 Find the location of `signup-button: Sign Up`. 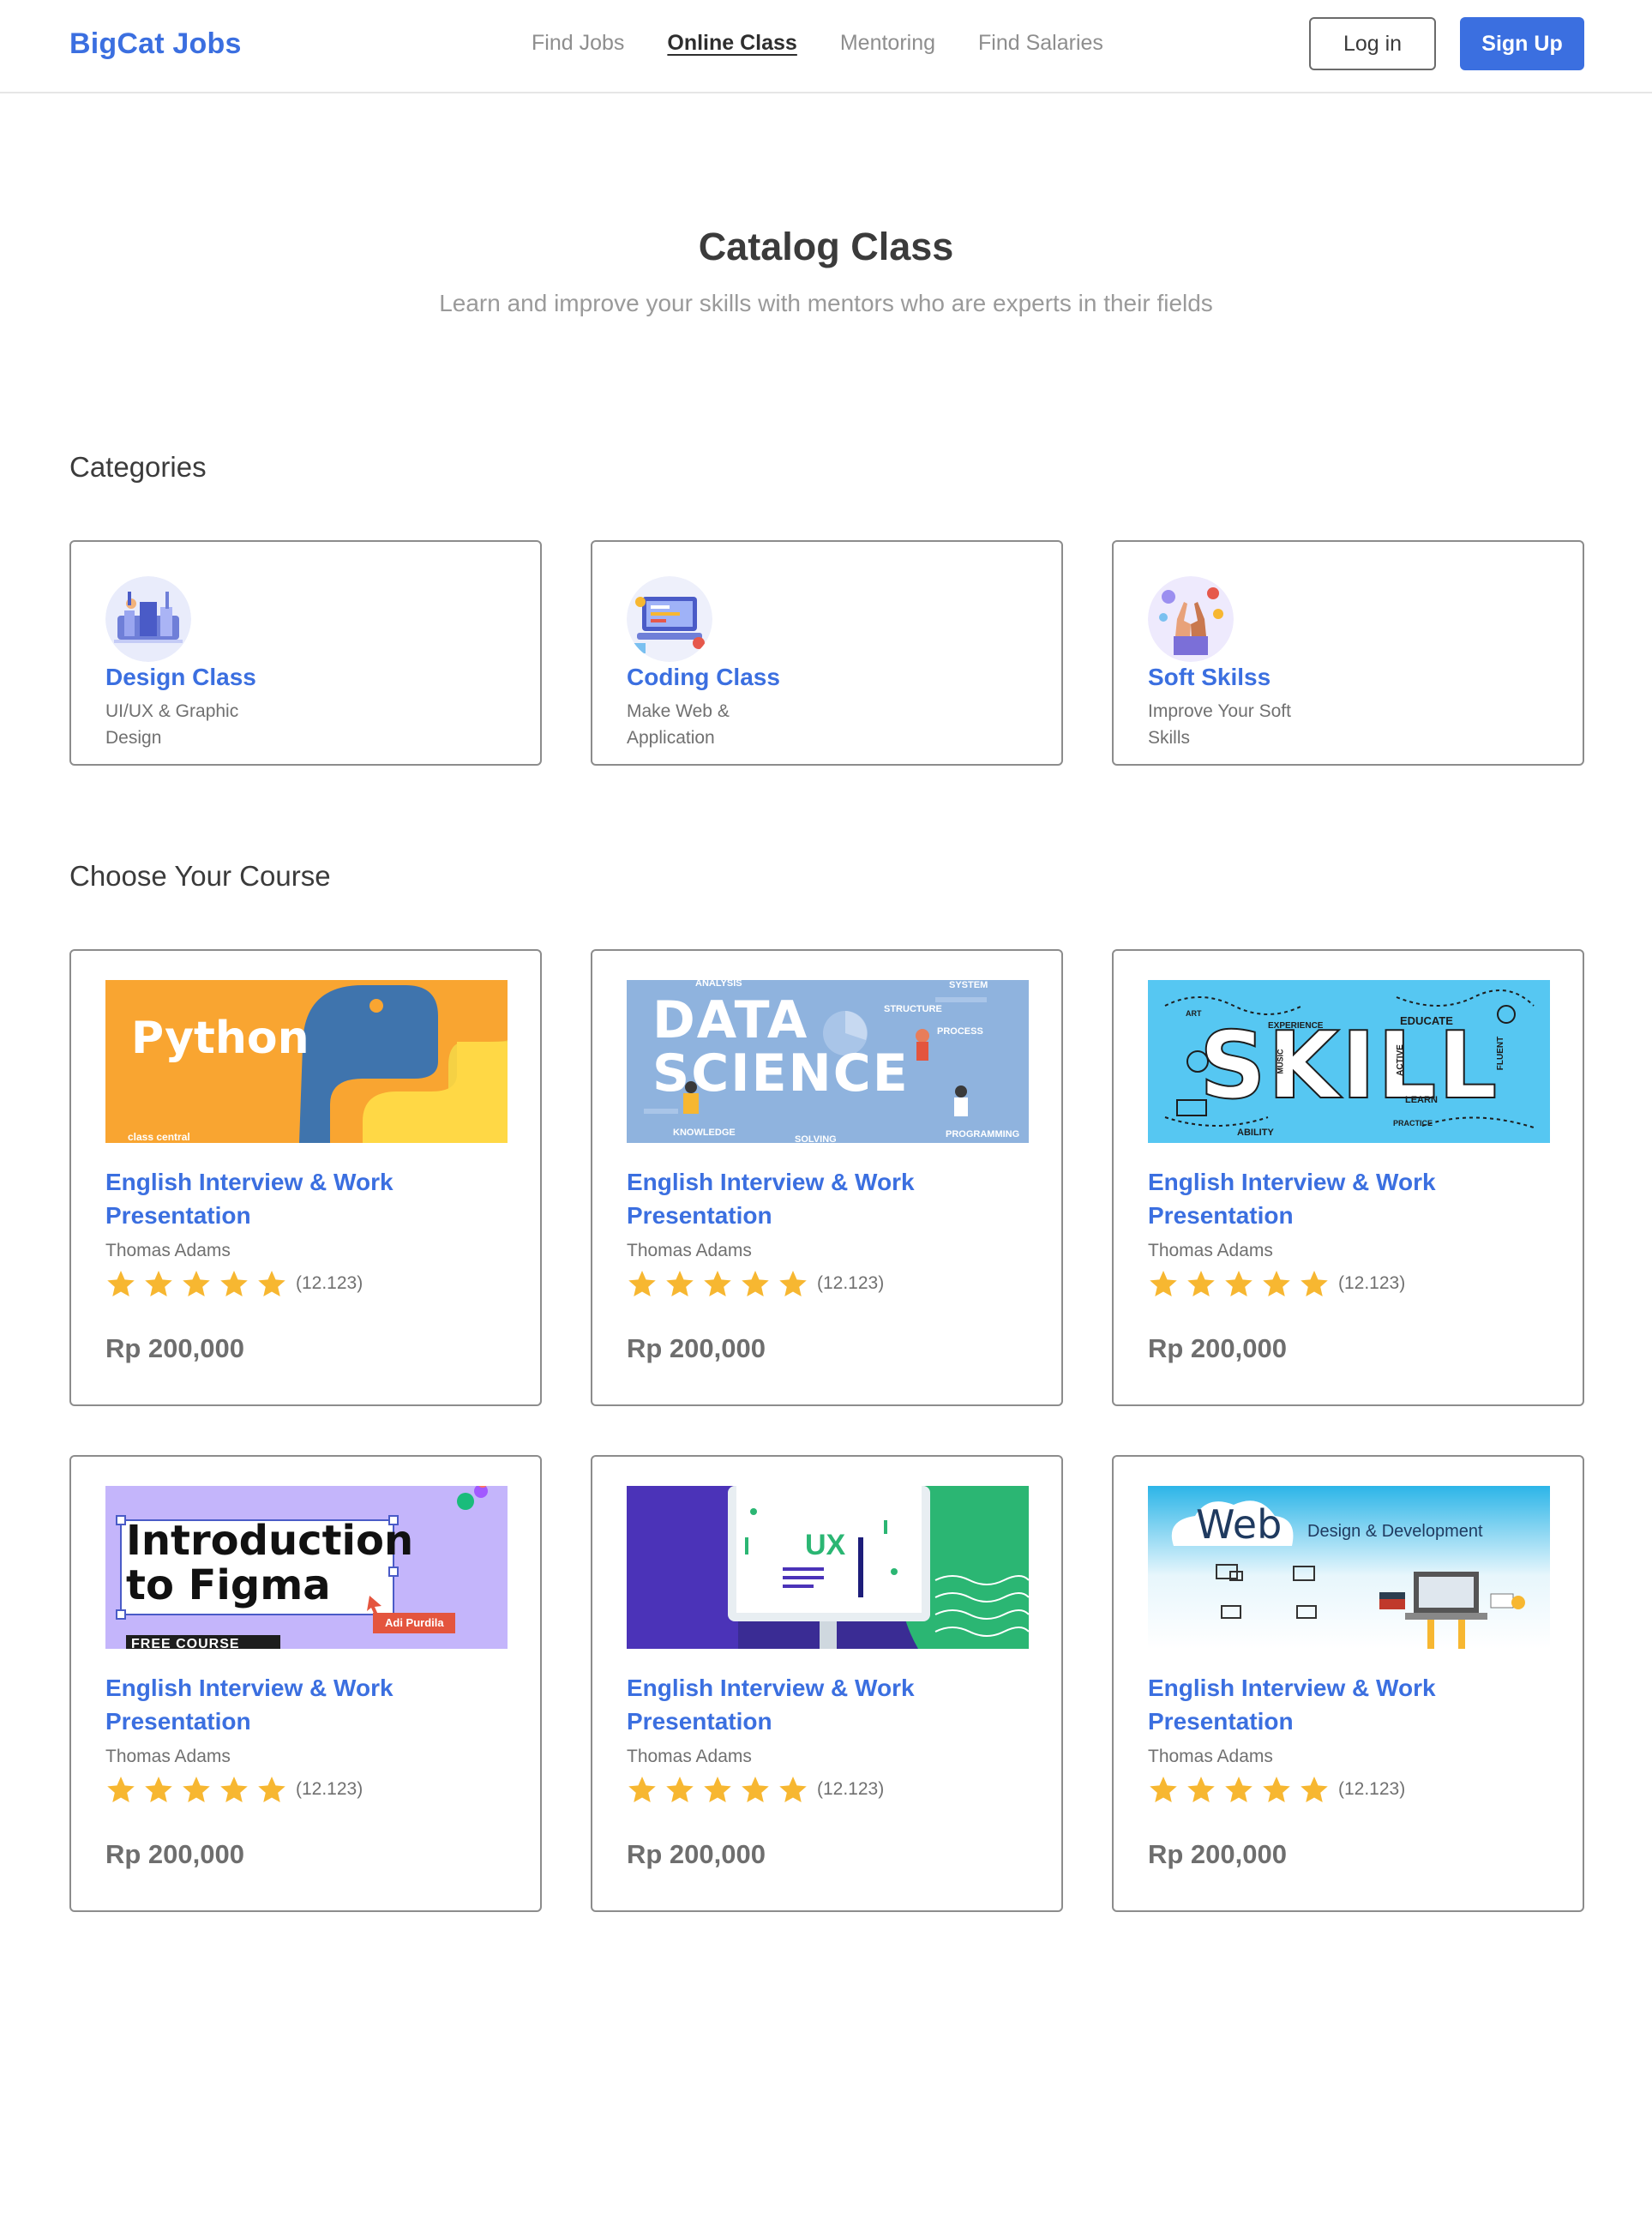

signup-button: Sign Up is located at coordinates (1522, 43).